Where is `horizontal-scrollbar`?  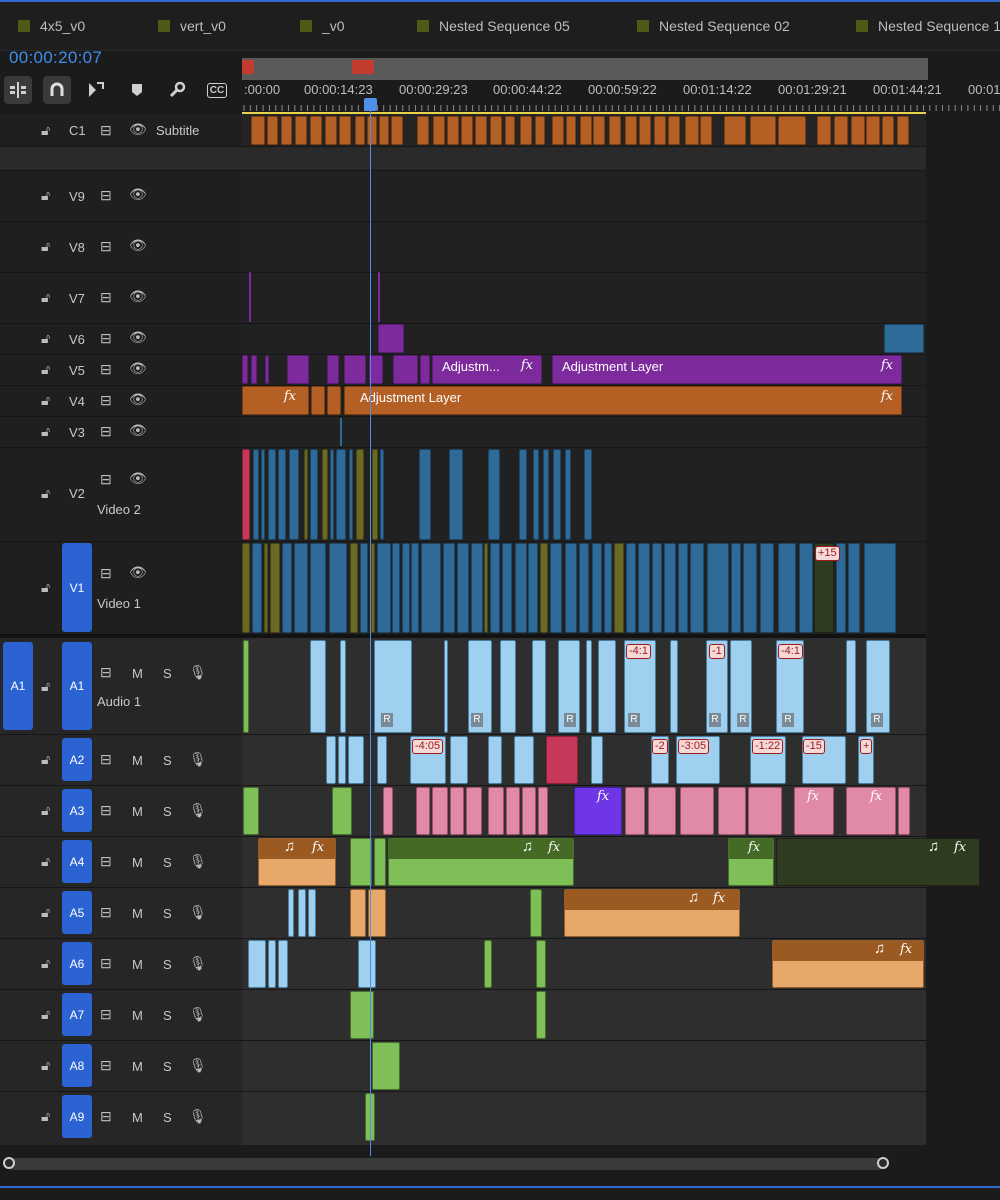 horizontal-scrollbar is located at coordinates (446, 1164).